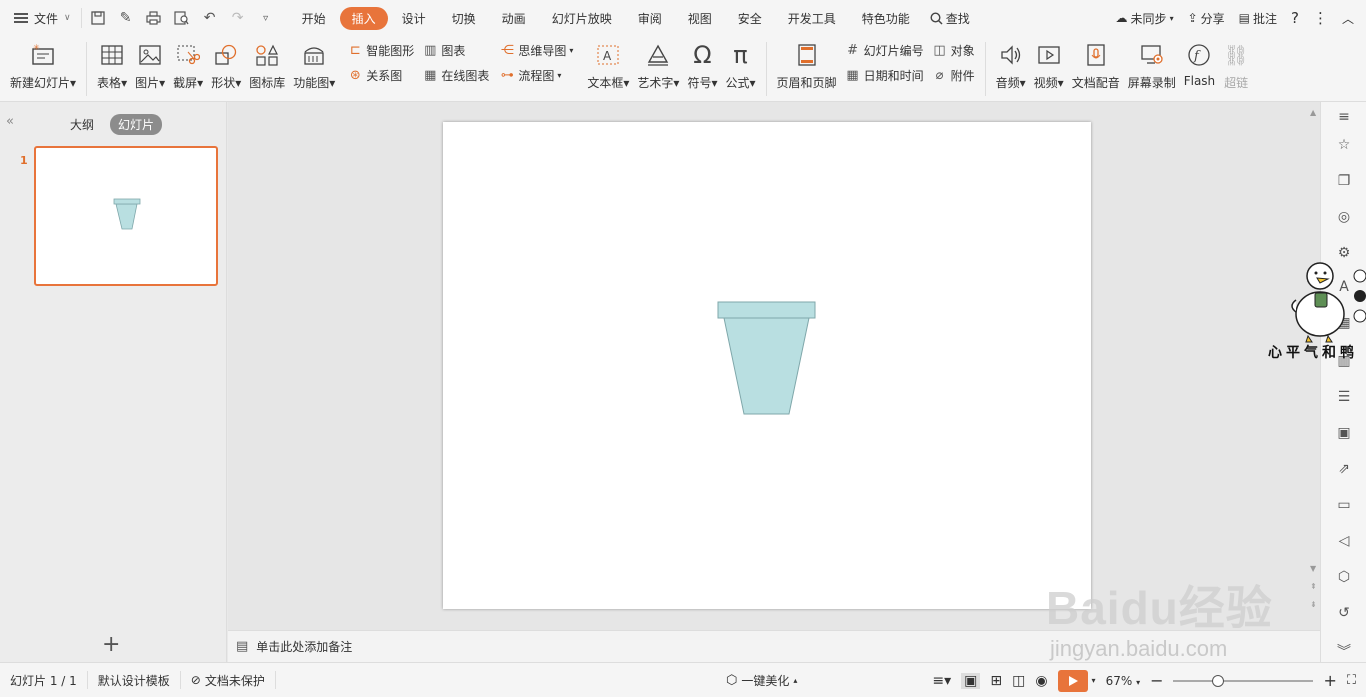 This screenshot has height=697, width=1366. What do you see at coordinates (761, 680) in the screenshot?
I see `beautify-button: ⬡ 一键美化 ▴` at bounding box center [761, 680].